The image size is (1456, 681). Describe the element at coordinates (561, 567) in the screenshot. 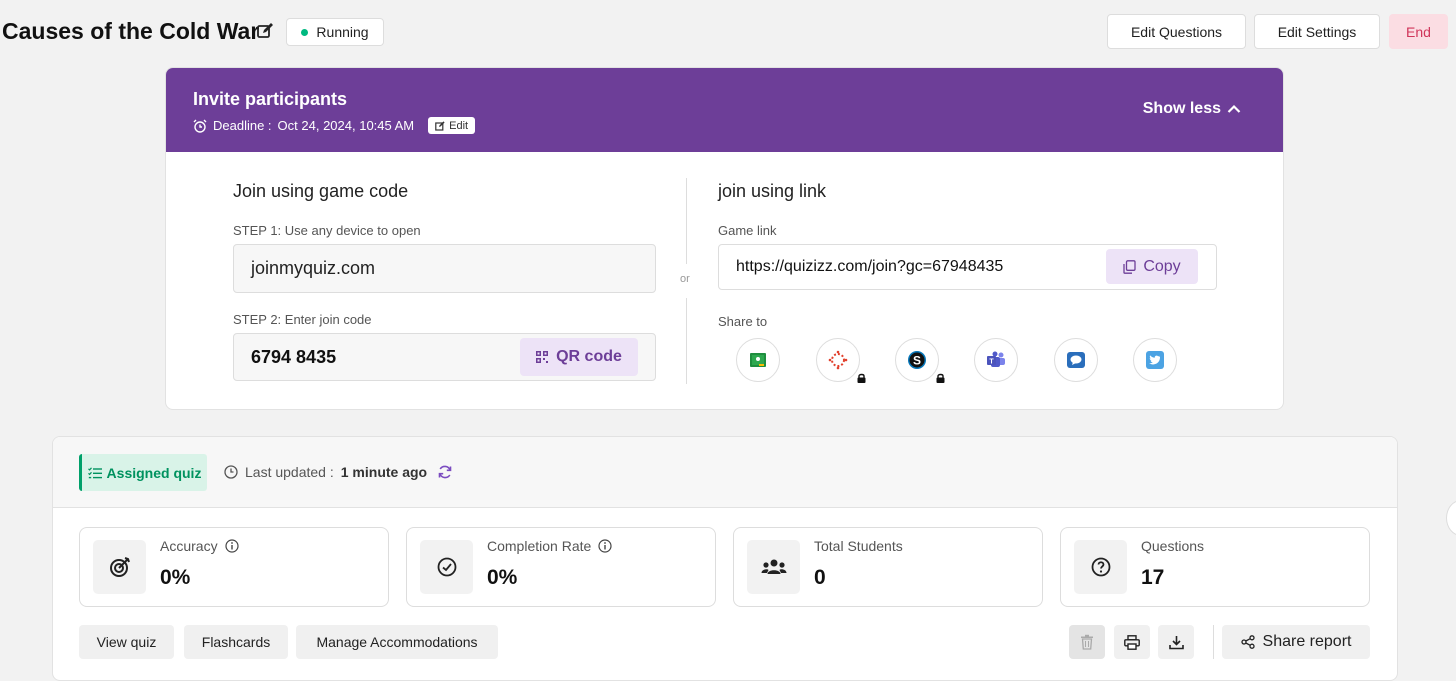

I see `stat-card-completion-rate: Completion Rate 0%` at that location.